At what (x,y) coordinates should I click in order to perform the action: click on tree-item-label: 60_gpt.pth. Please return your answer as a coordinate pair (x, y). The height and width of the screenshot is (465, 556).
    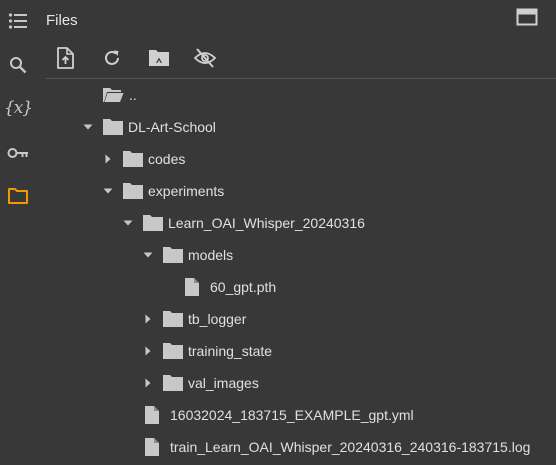
    Looking at the image, I should click on (243, 287).